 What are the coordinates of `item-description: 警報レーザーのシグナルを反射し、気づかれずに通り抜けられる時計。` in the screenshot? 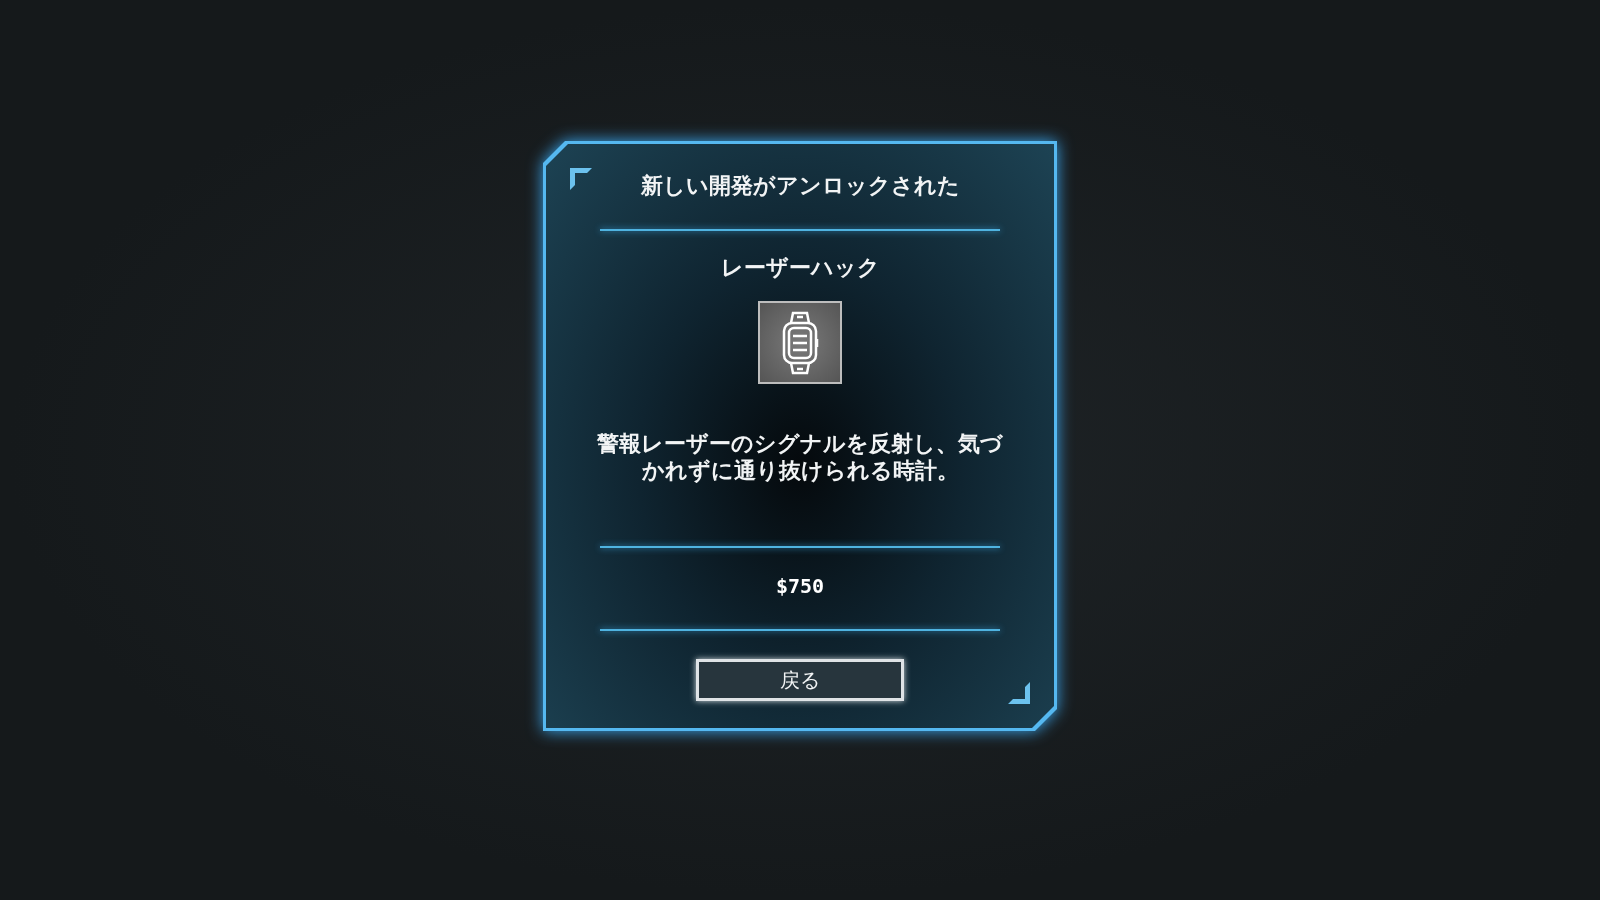 It's located at (800, 457).